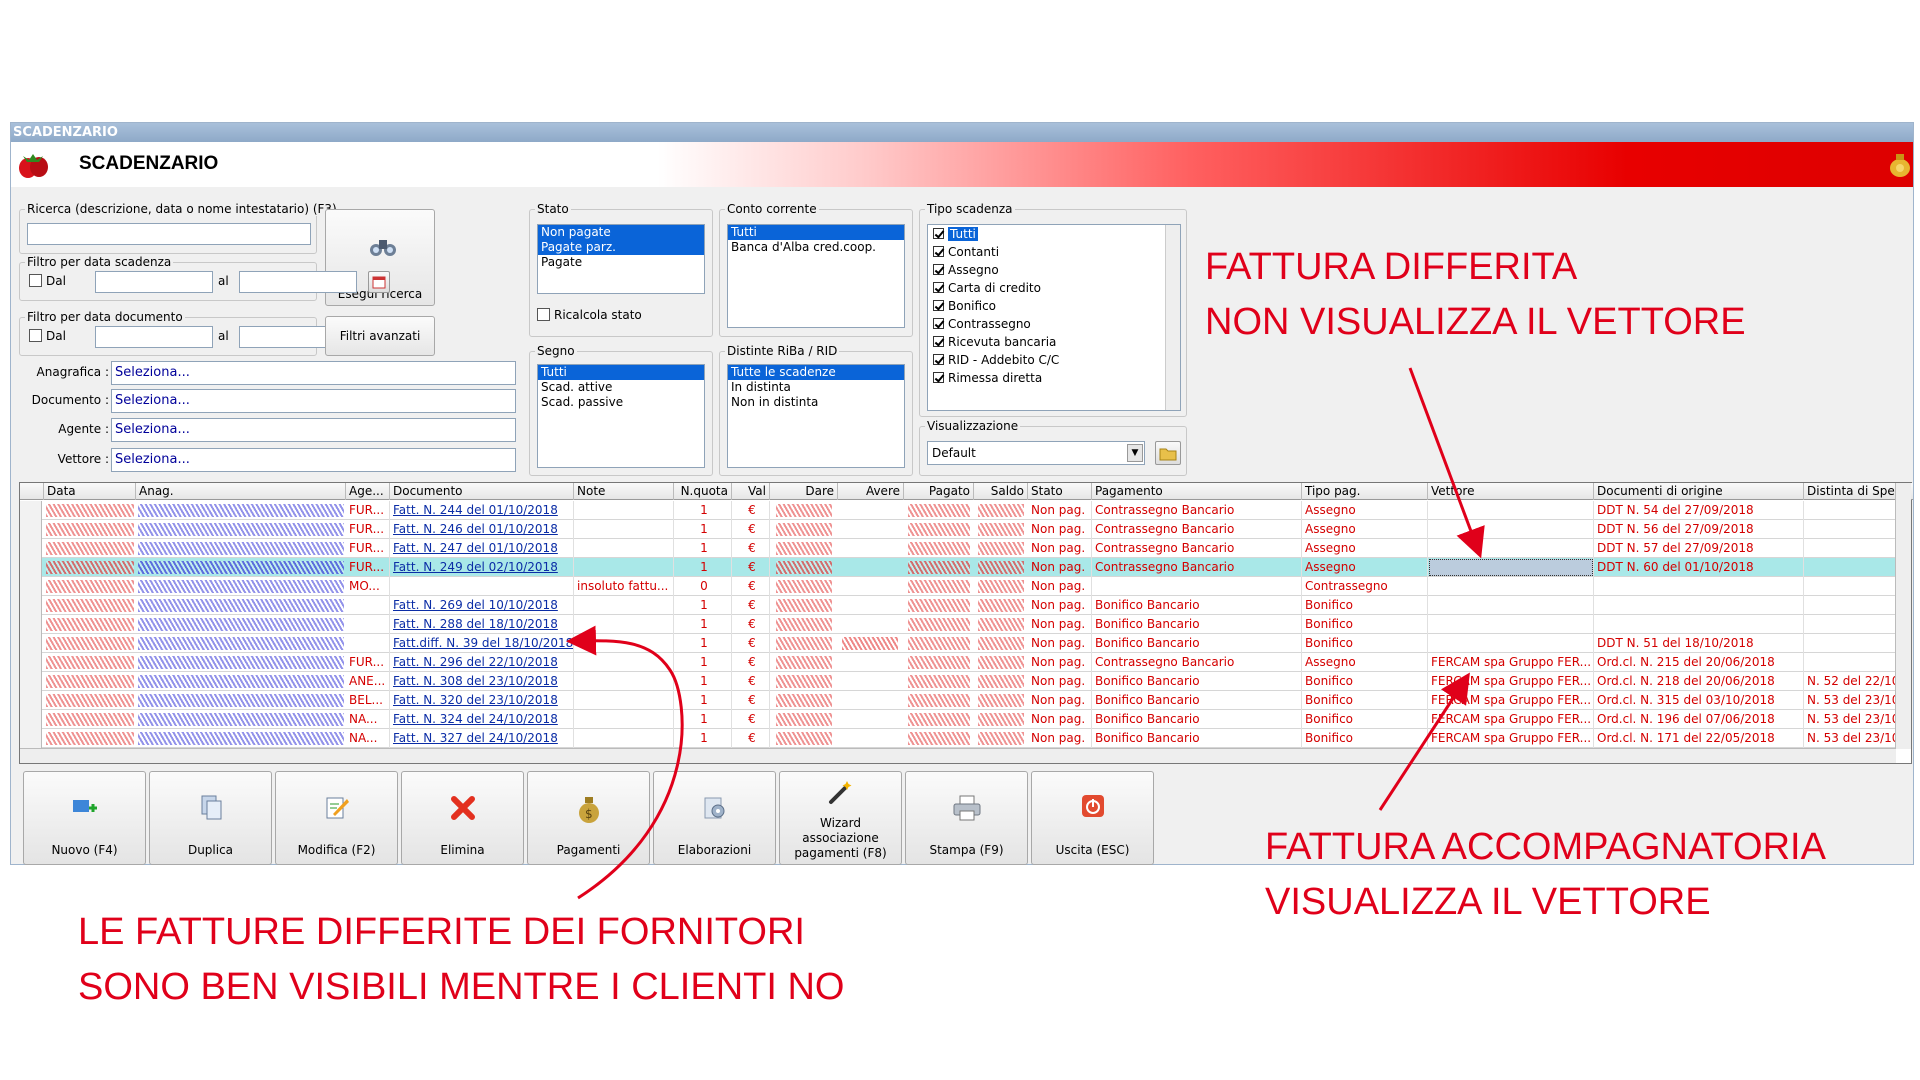 The height and width of the screenshot is (1080, 1920). What do you see at coordinates (1446, 463) in the screenshot?
I see `arrow-to-vettore-empty` at bounding box center [1446, 463].